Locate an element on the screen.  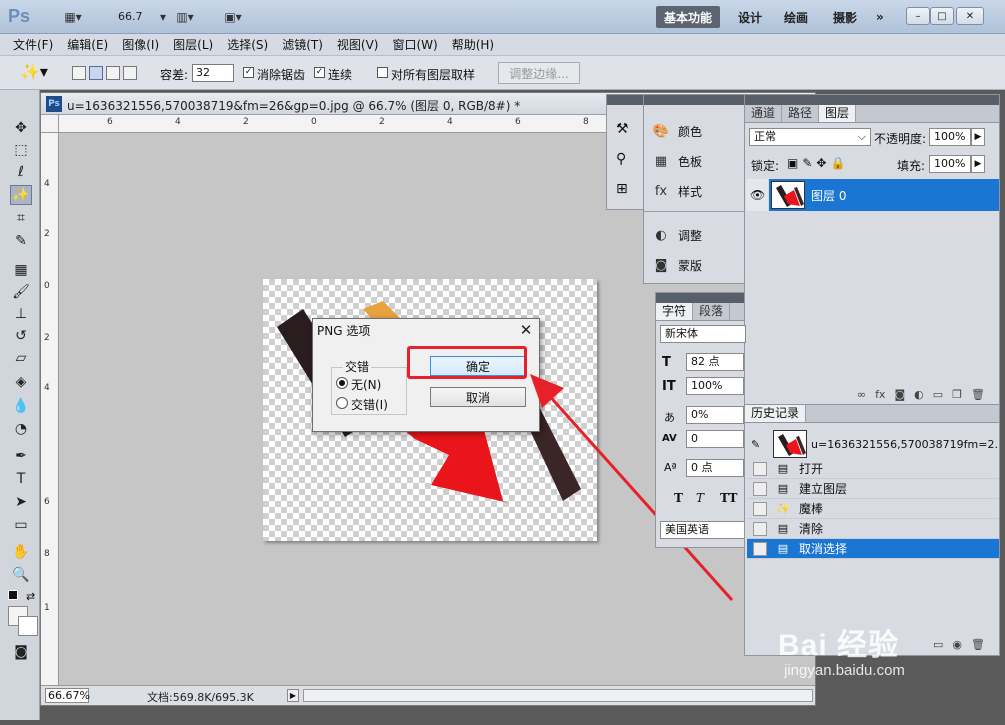
maximize-button: □ is located at coordinates (942, 16).